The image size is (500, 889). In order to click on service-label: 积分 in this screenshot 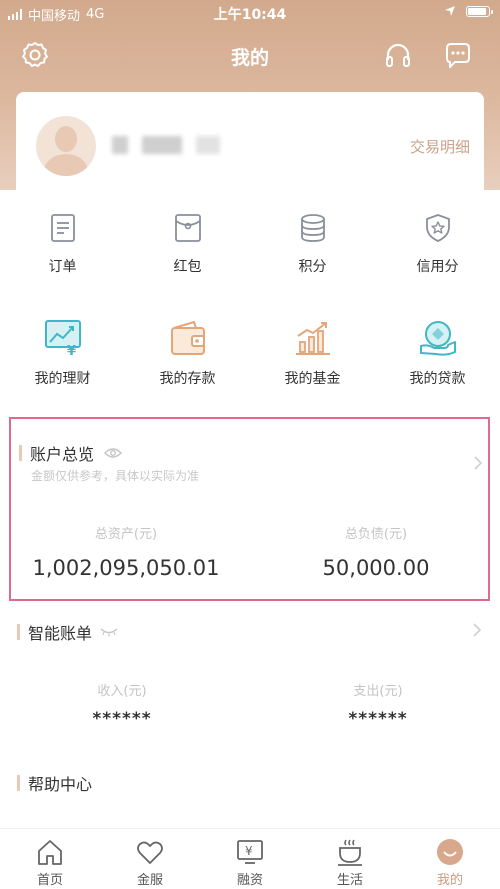, I will do `click(312, 267)`.